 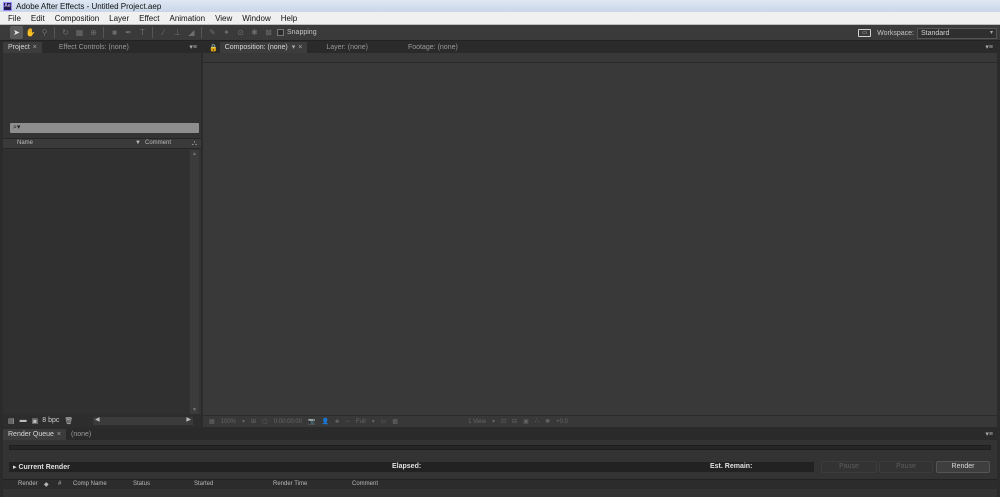 I want to click on type-tool-icon: T, so click(x=142, y=32).